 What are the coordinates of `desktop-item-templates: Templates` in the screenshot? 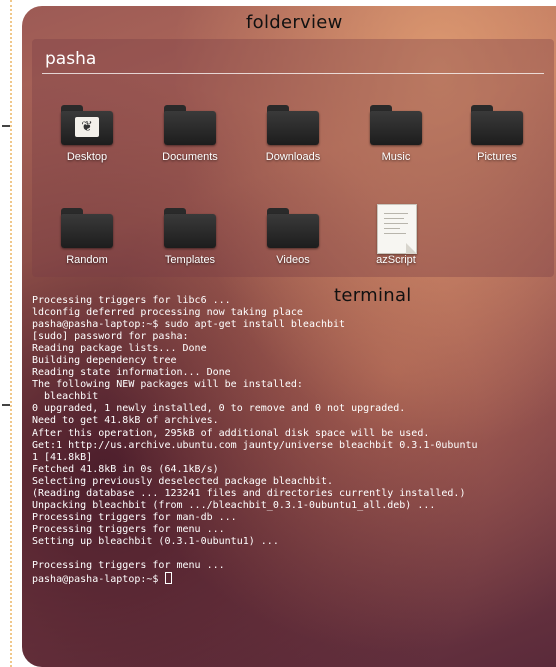 It's located at (190, 235).